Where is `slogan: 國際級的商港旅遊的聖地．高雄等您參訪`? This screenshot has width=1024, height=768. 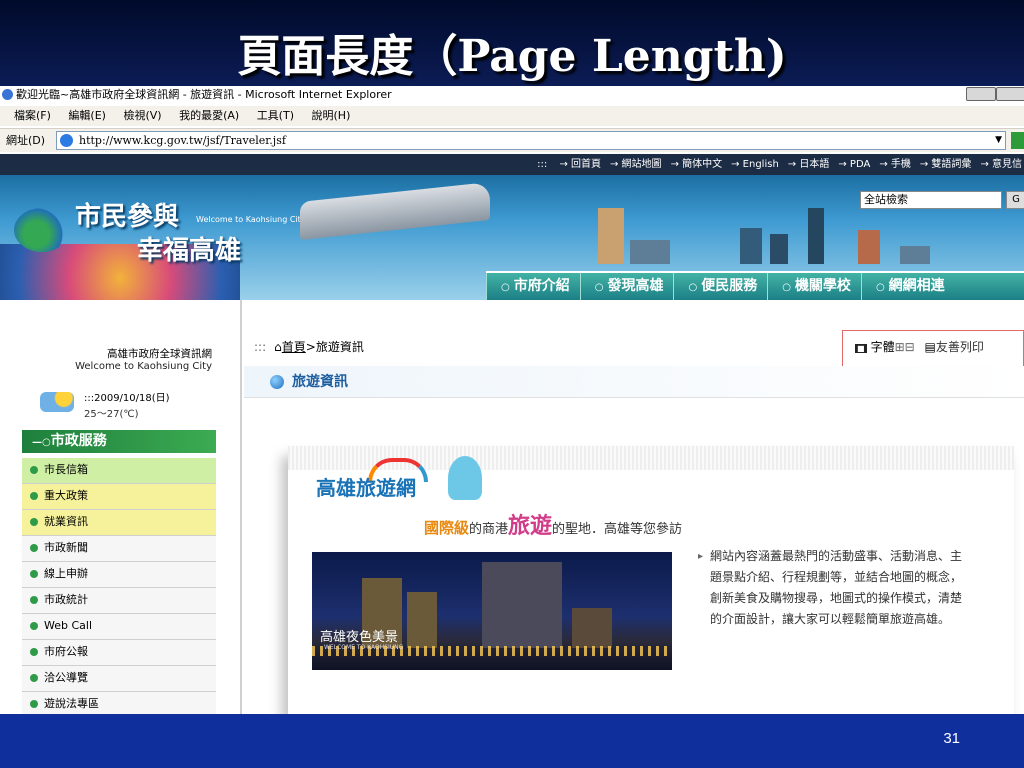 slogan: 國際級的商港旅遊的聖地．高雄等您參訪 is located at coordinates (553, 524).